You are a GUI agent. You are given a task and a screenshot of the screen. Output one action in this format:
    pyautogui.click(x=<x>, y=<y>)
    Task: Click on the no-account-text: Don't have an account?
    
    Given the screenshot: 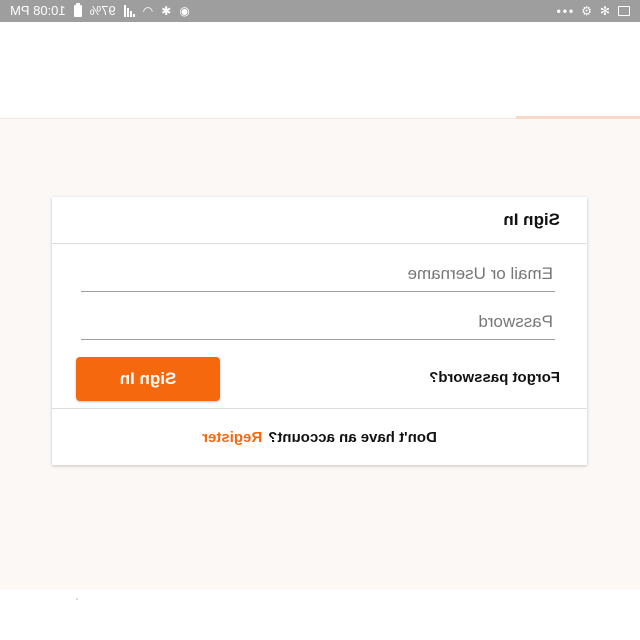 What is the action you would take?
    pyautogui.click(x=352, y=437)
    